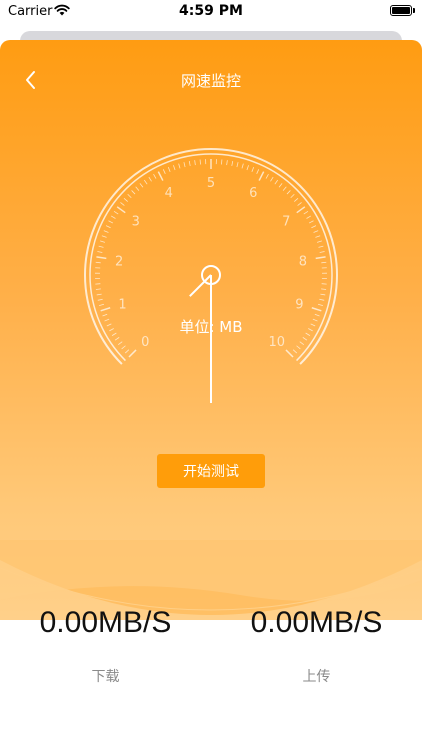  Describe the element at coordinates (276, 342) in the screenshot. I see `gauge-scale-label: 10` at that location.